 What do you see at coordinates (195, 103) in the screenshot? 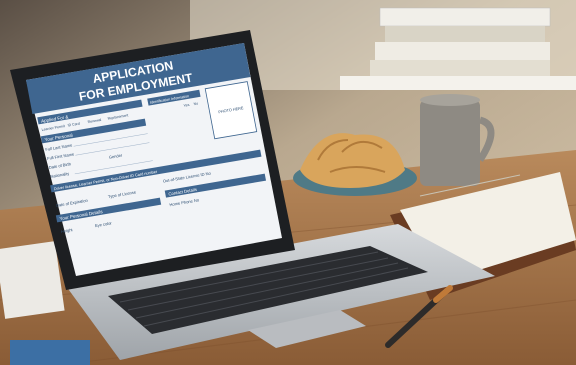
I see `no-label: No` at bounding box center [195, 103].